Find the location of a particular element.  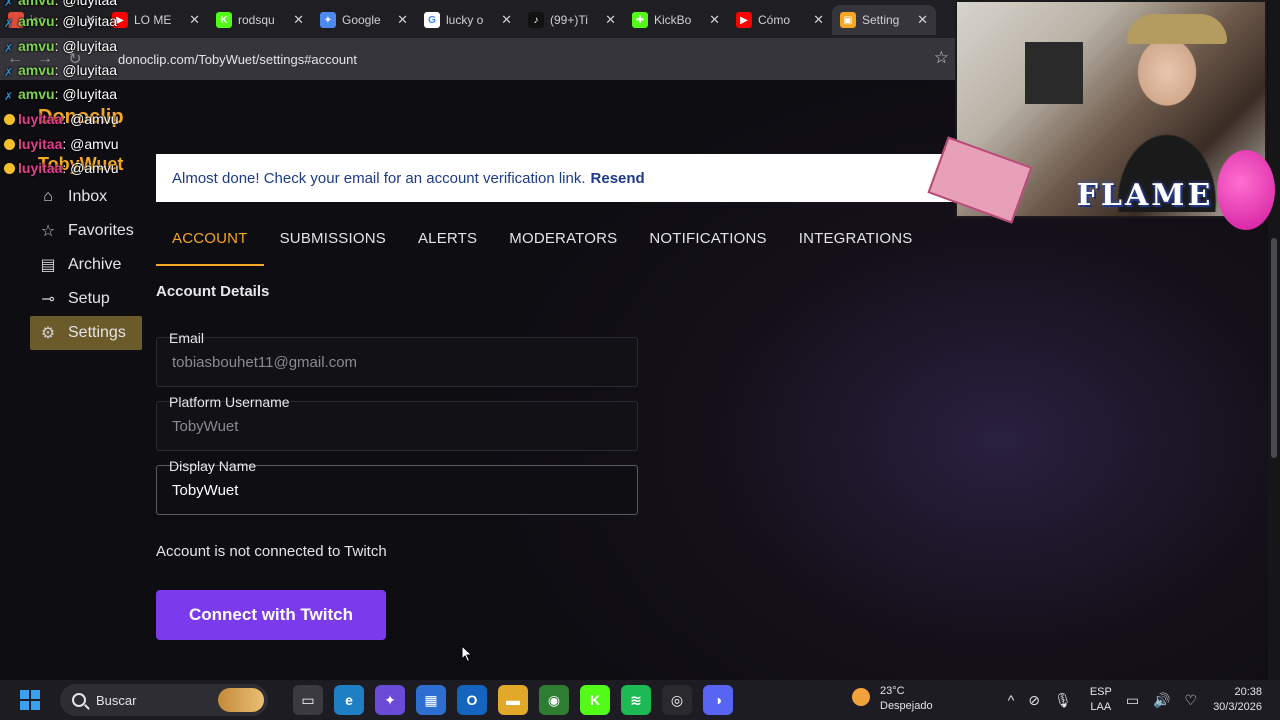

kick-icon: K is located at coordinates (595, 700).